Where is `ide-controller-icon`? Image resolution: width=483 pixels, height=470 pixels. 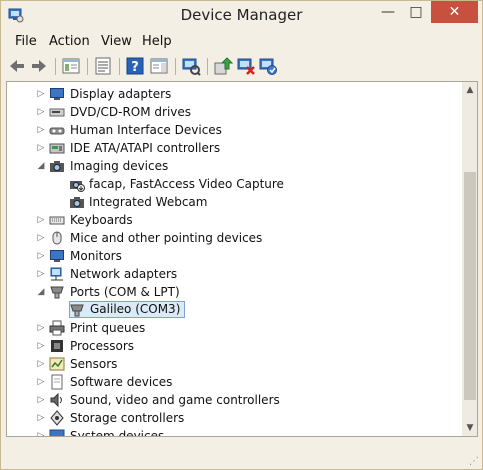
ide-controller-icon is located at coordinates (57, 148).